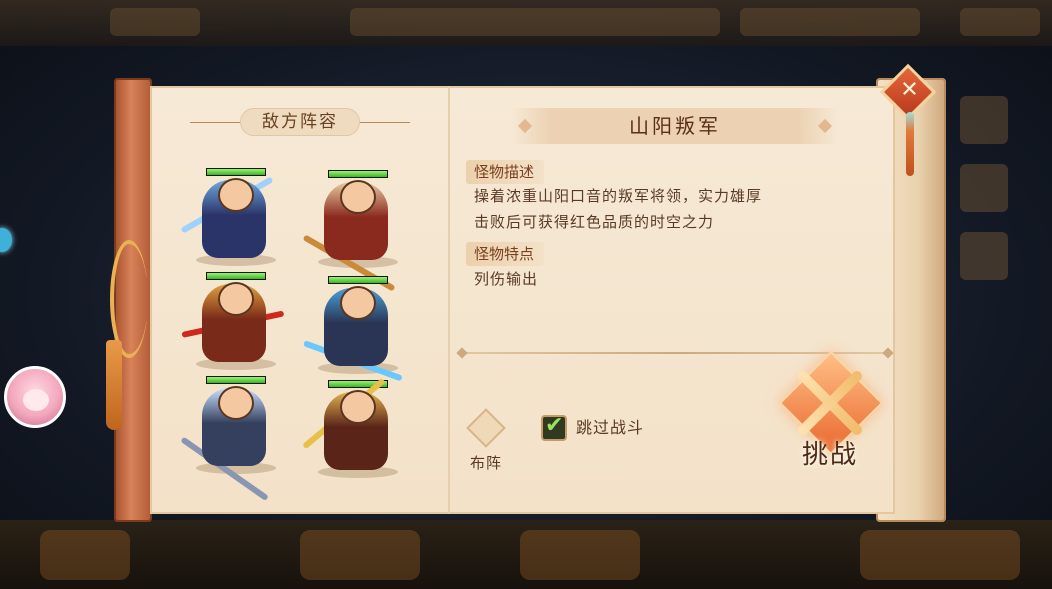  What do you see at coordinates (909, 90) in the screenshot?
I see `close-icon: ✕` at bounding box center [909, 90].